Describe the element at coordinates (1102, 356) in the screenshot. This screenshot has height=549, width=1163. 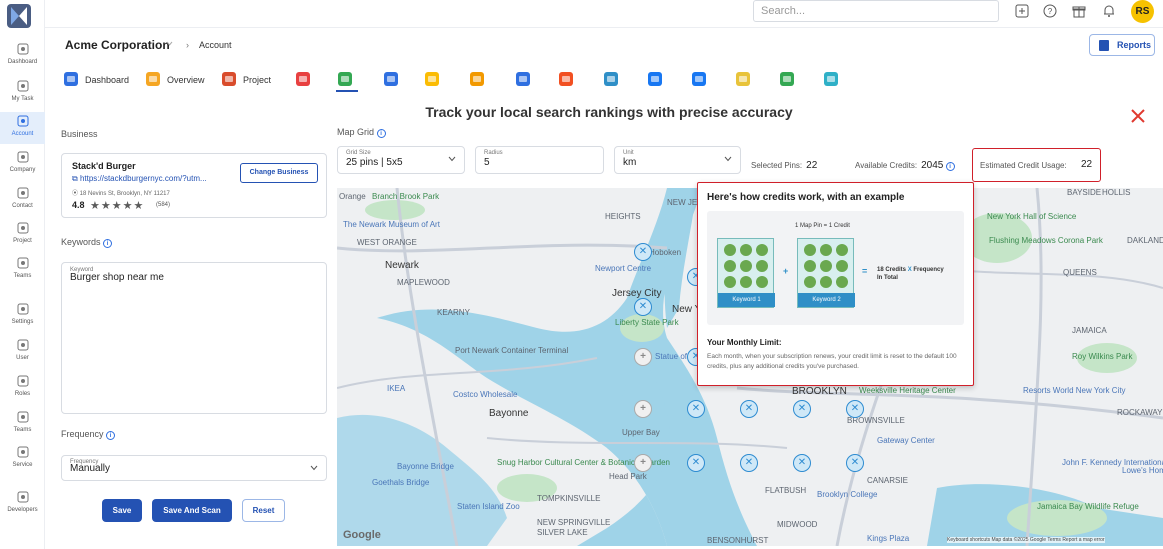
I see `map-label: Roy Wilkins Park` at that location.